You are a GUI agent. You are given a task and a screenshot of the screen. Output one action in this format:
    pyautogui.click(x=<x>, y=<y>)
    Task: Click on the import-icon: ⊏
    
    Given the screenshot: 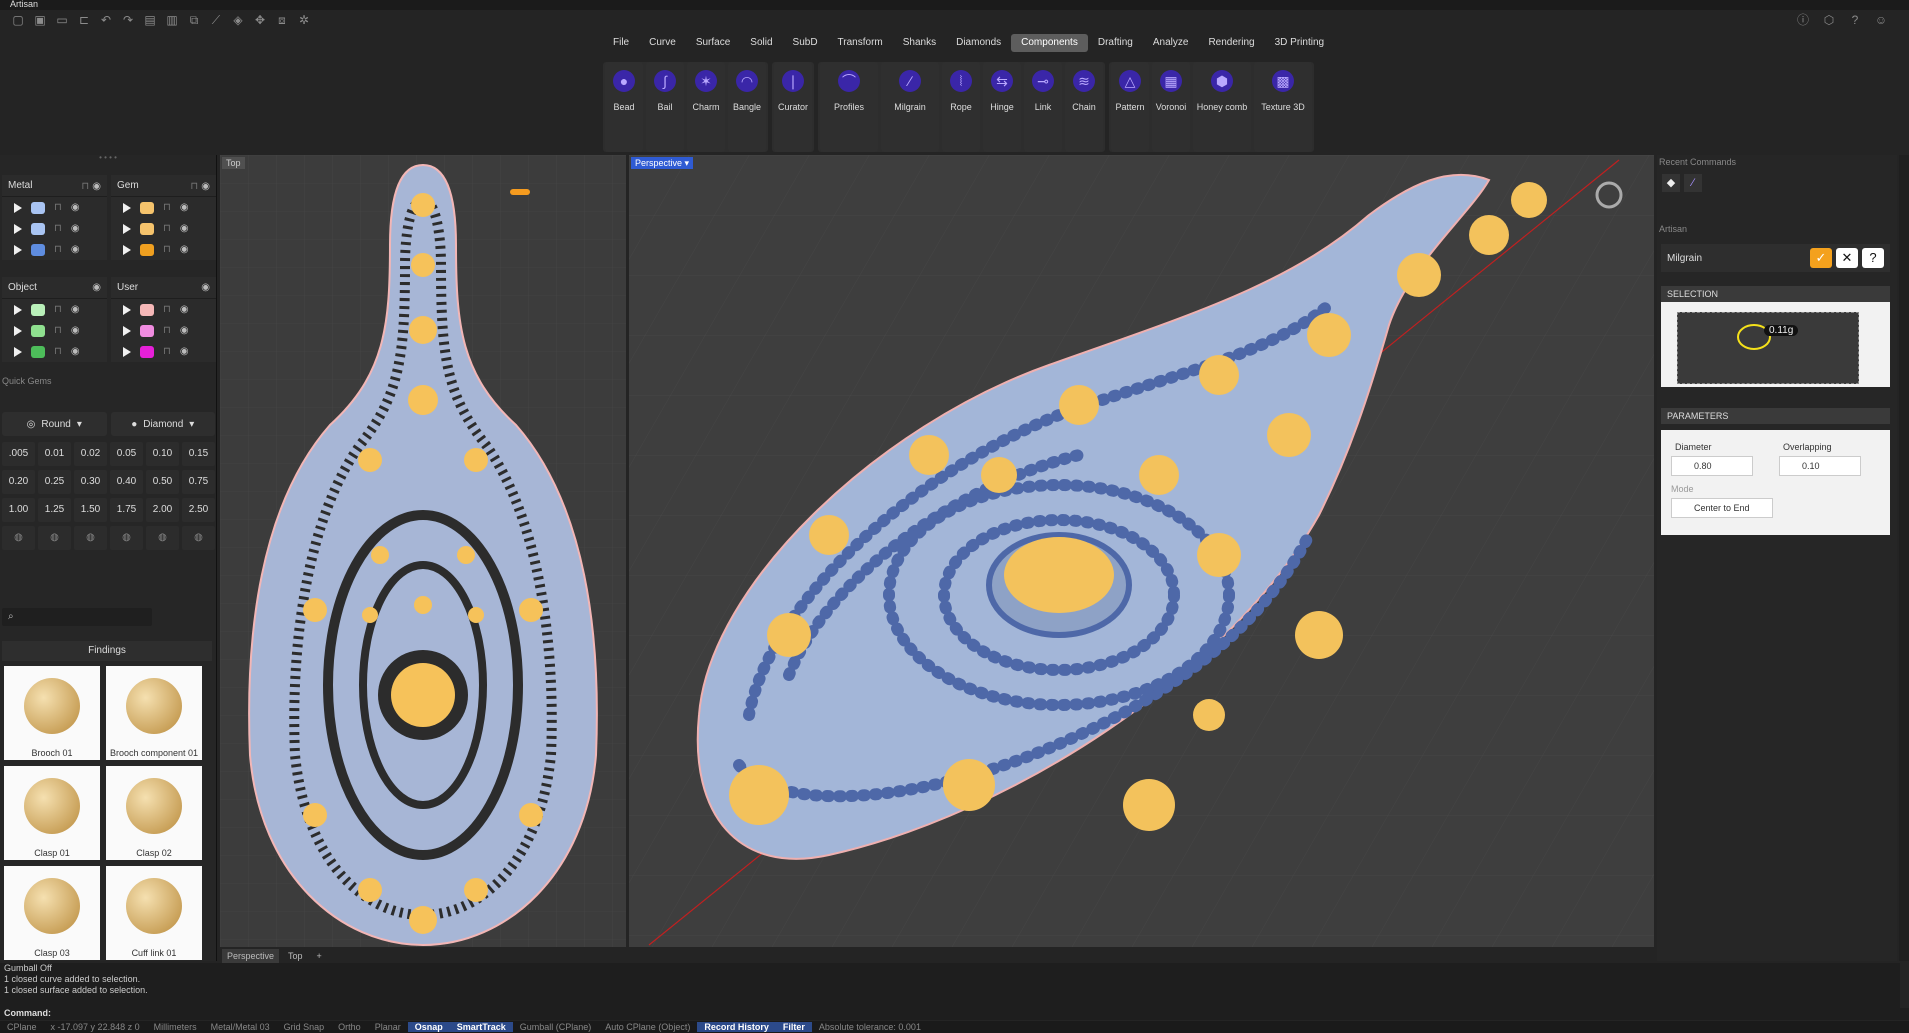 What is the action you would take?
    pyautogui.click(x=84, y=20)
    